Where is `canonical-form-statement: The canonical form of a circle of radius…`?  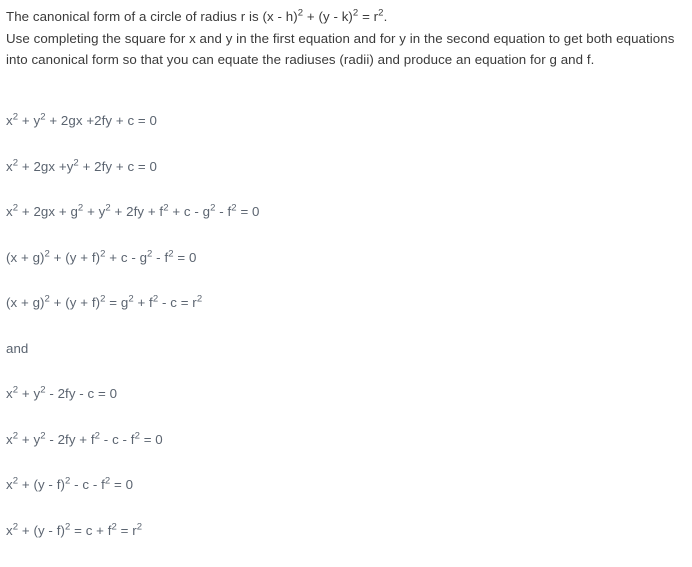
canonical-form-statement: The canonical form of a circle of radius… is located at coordinates (346, 17).